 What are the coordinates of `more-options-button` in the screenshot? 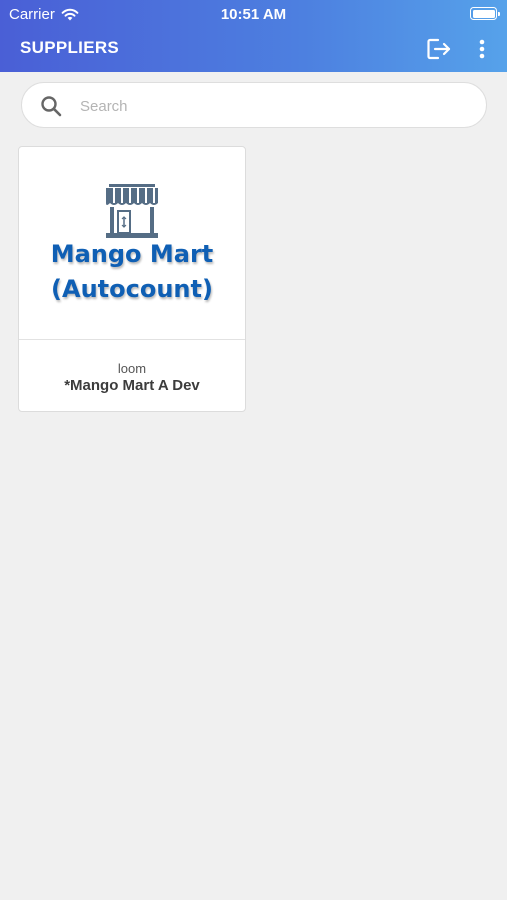 It's located at (482, 49).